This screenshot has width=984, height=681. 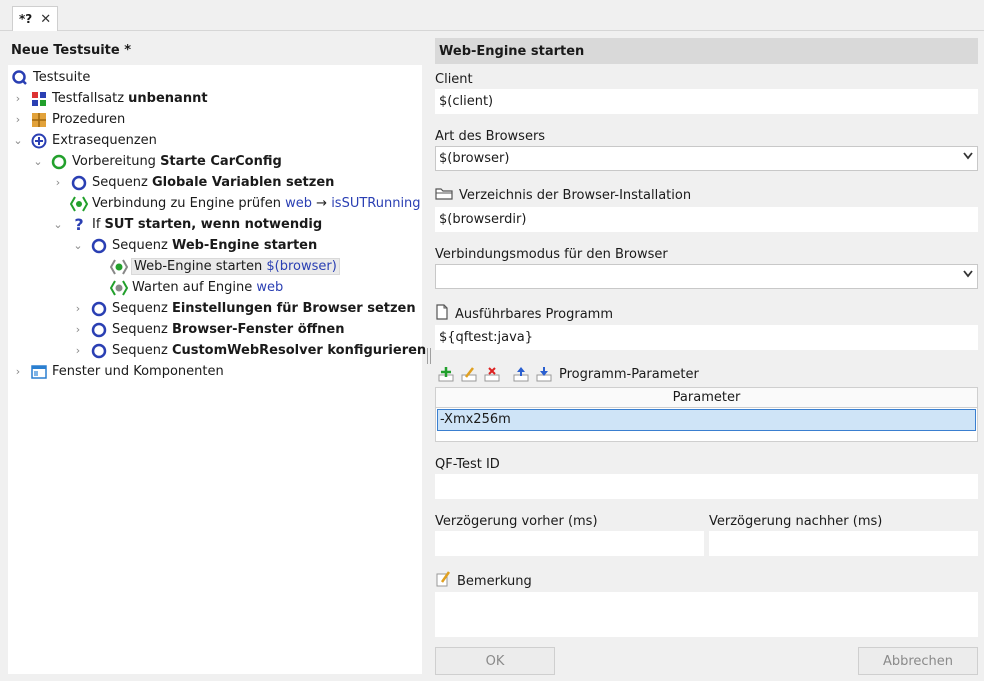 What do you see at coordinates (213, 224) in the screenshot?
I see `tree-label-name: SUT starten, wenn notwendig` at bounding box center [213, 224].